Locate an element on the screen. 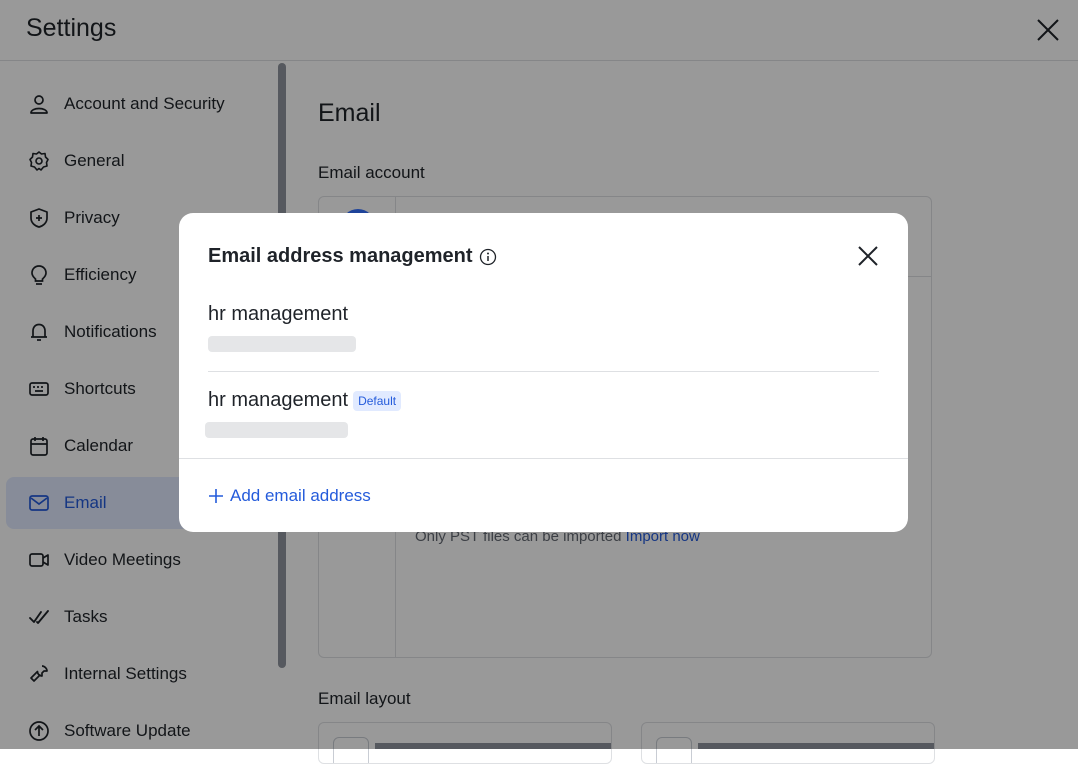 This screenshot has width=1078, height=764. close-dialog-button is located at coordinates (868, 256).